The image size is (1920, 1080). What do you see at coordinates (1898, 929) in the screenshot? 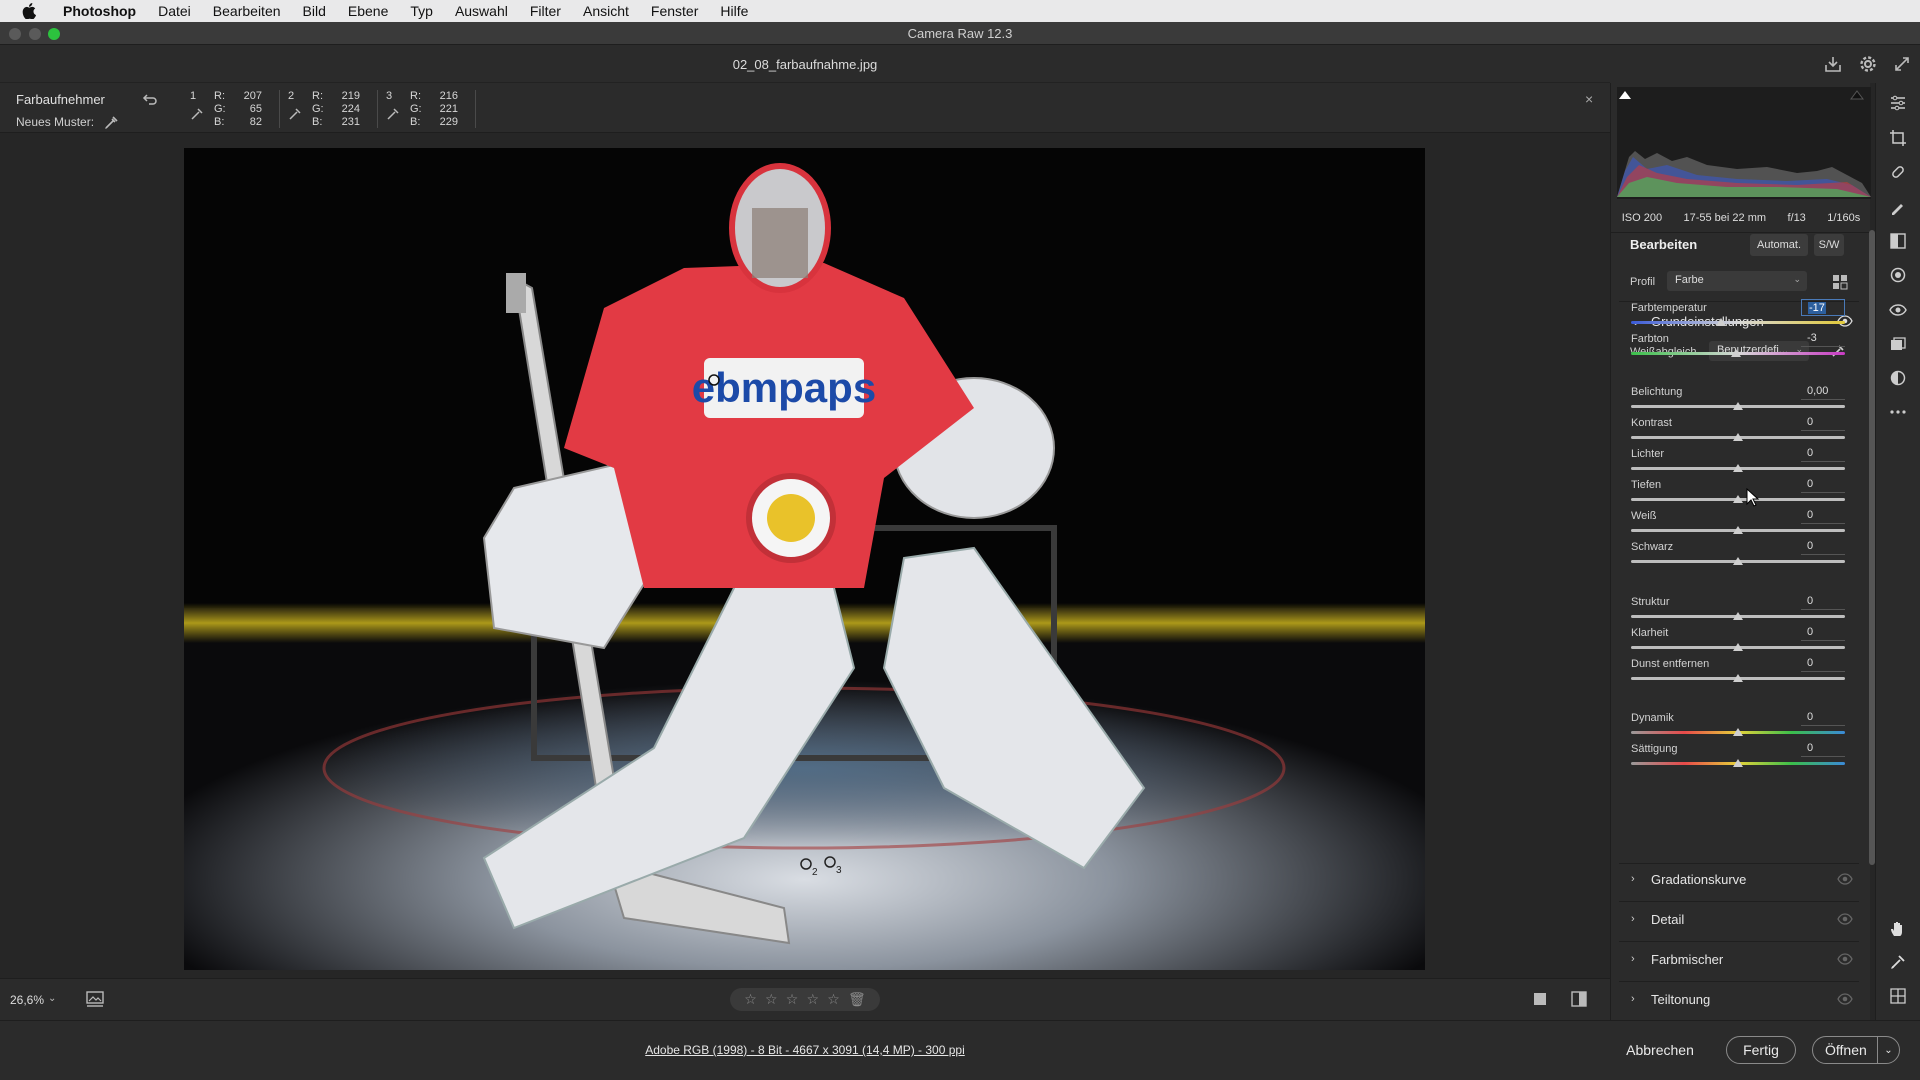
I see `hand-icon` at bounding box center [1898, 929].